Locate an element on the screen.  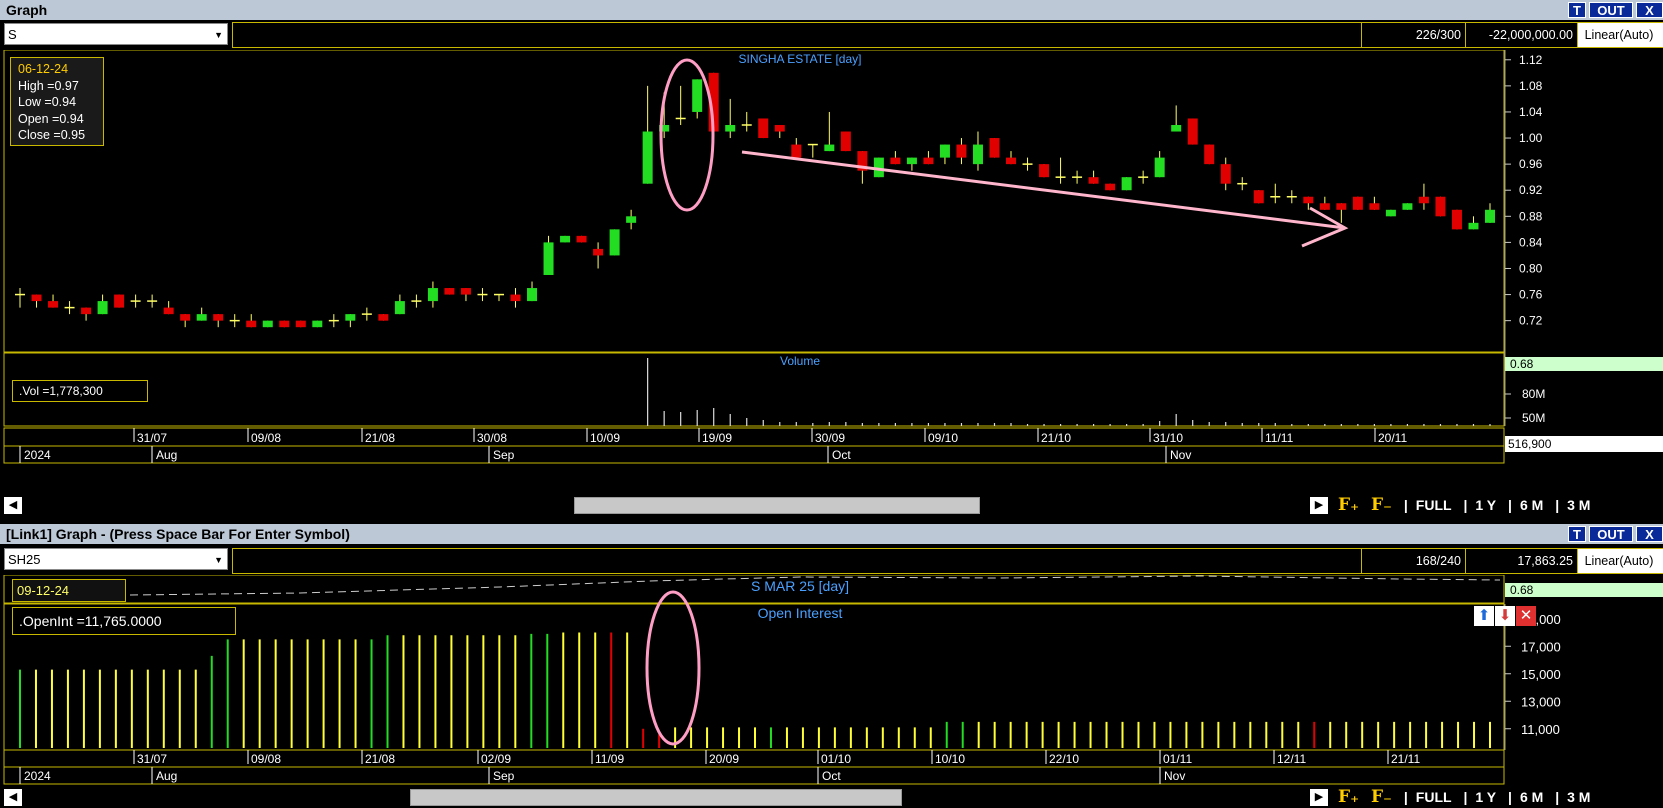
arrow-down-icon: ⬇ is located at coordinates (1505, 616).